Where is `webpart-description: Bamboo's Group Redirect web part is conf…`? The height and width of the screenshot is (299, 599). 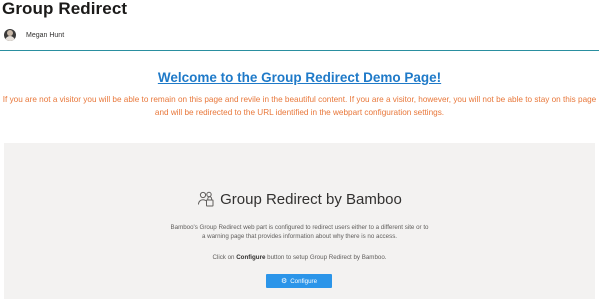
webpart-description: Bamboo's Group Redirect web part is conf… is located at coordinates (299, 232).